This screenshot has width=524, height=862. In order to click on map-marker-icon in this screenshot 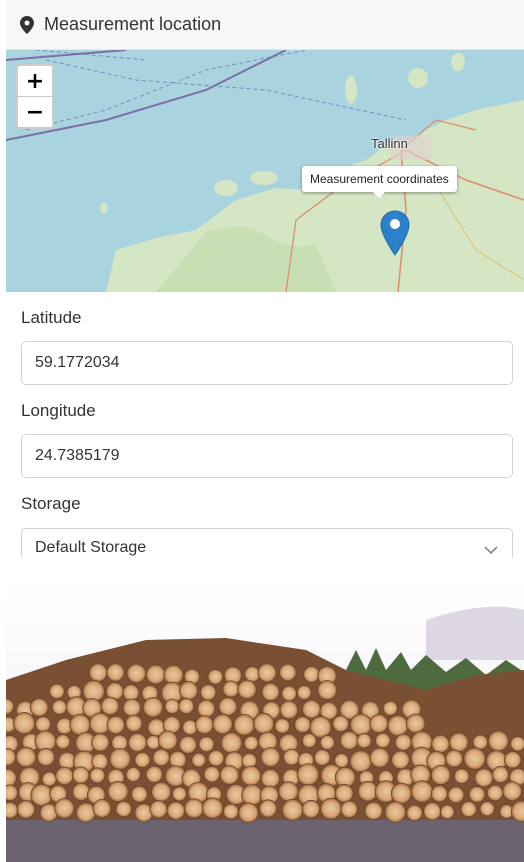, I will do `click(27, 24)`.